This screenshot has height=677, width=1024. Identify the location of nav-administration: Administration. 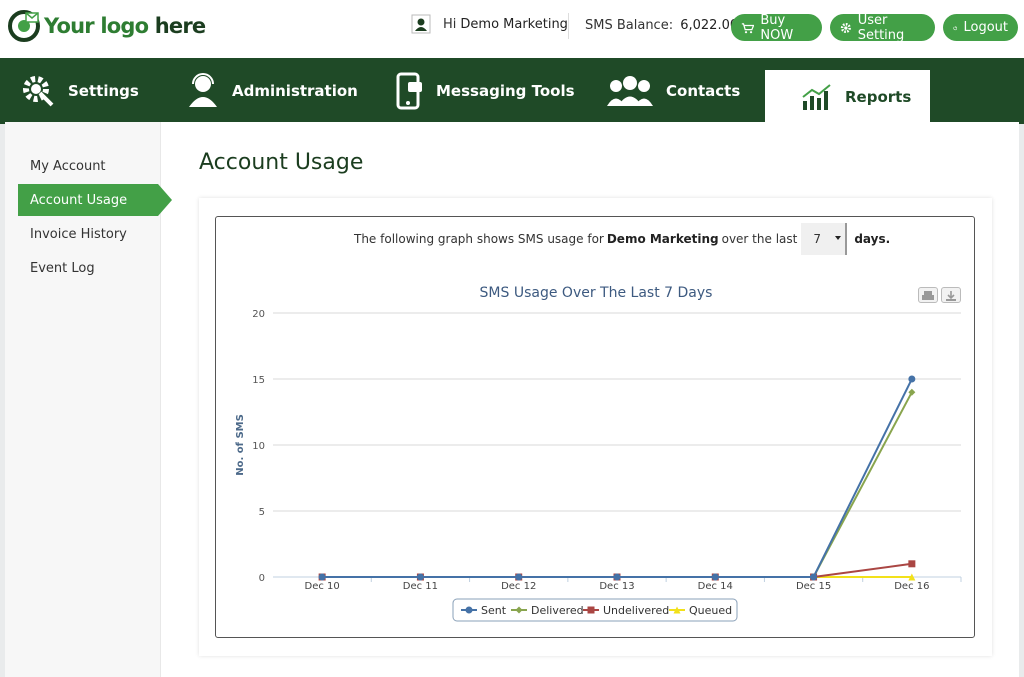
(272, 91).